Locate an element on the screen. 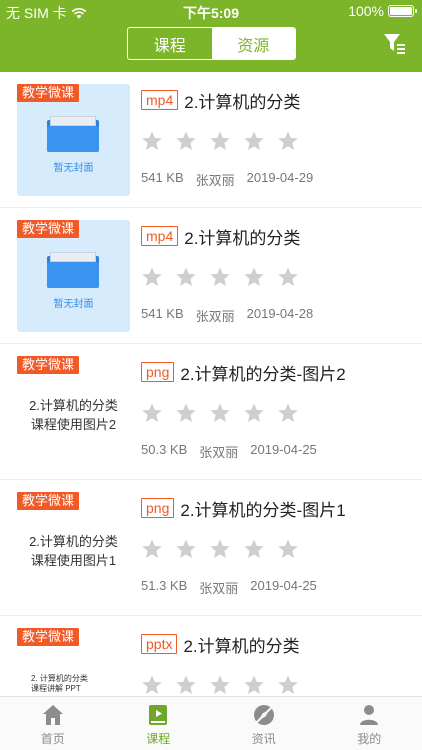  resource-info: png 2.计算机的分类-图片2 50.3 KB 张双丽 2019-04-25 is located at coordinates (276, 411).